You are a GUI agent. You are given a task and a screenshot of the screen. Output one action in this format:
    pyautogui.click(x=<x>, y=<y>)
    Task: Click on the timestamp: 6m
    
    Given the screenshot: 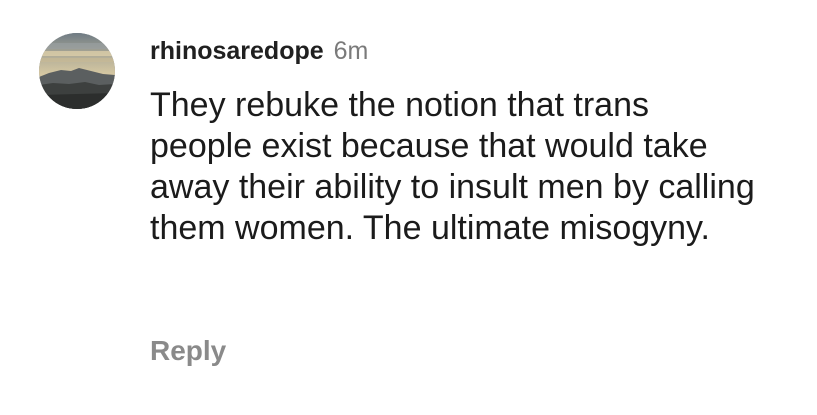 What is the action you would take?
    pyautogui.click(x=351, y=51)
    